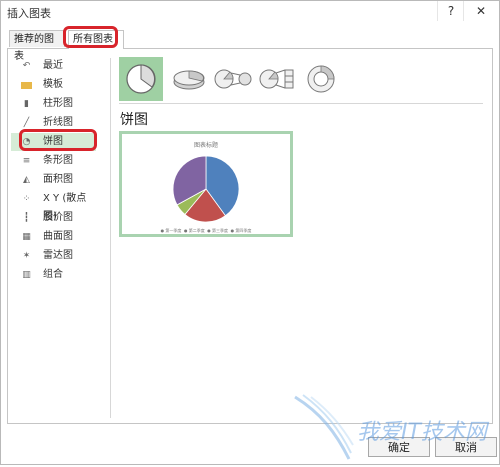 This screenshot has height=467, width=500. I want to click on legend-item: ● 第三季度, so click(218, 230).